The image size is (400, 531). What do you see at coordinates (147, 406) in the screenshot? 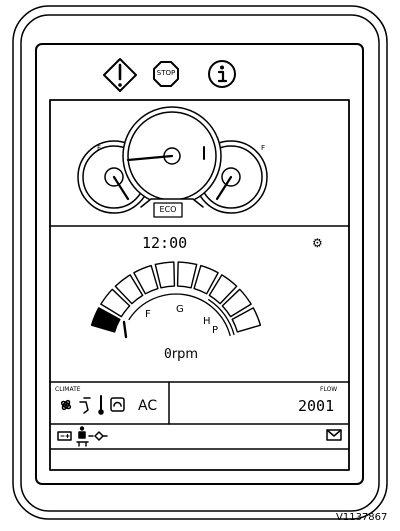
I see `ac-button: AC` at bounding box center [147, 406].